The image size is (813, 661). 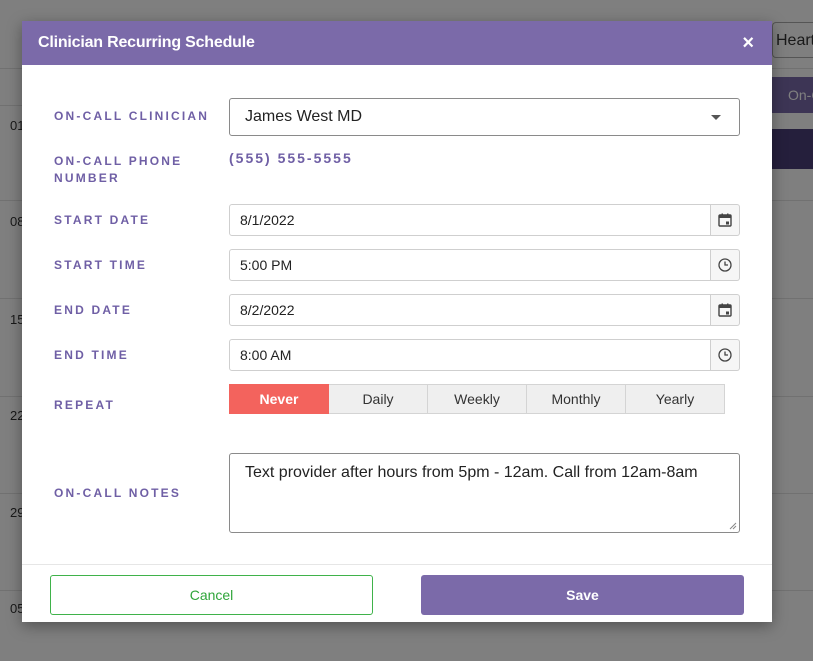 I want to click on clinician-value: James West MD, so click(x=304, y=116).